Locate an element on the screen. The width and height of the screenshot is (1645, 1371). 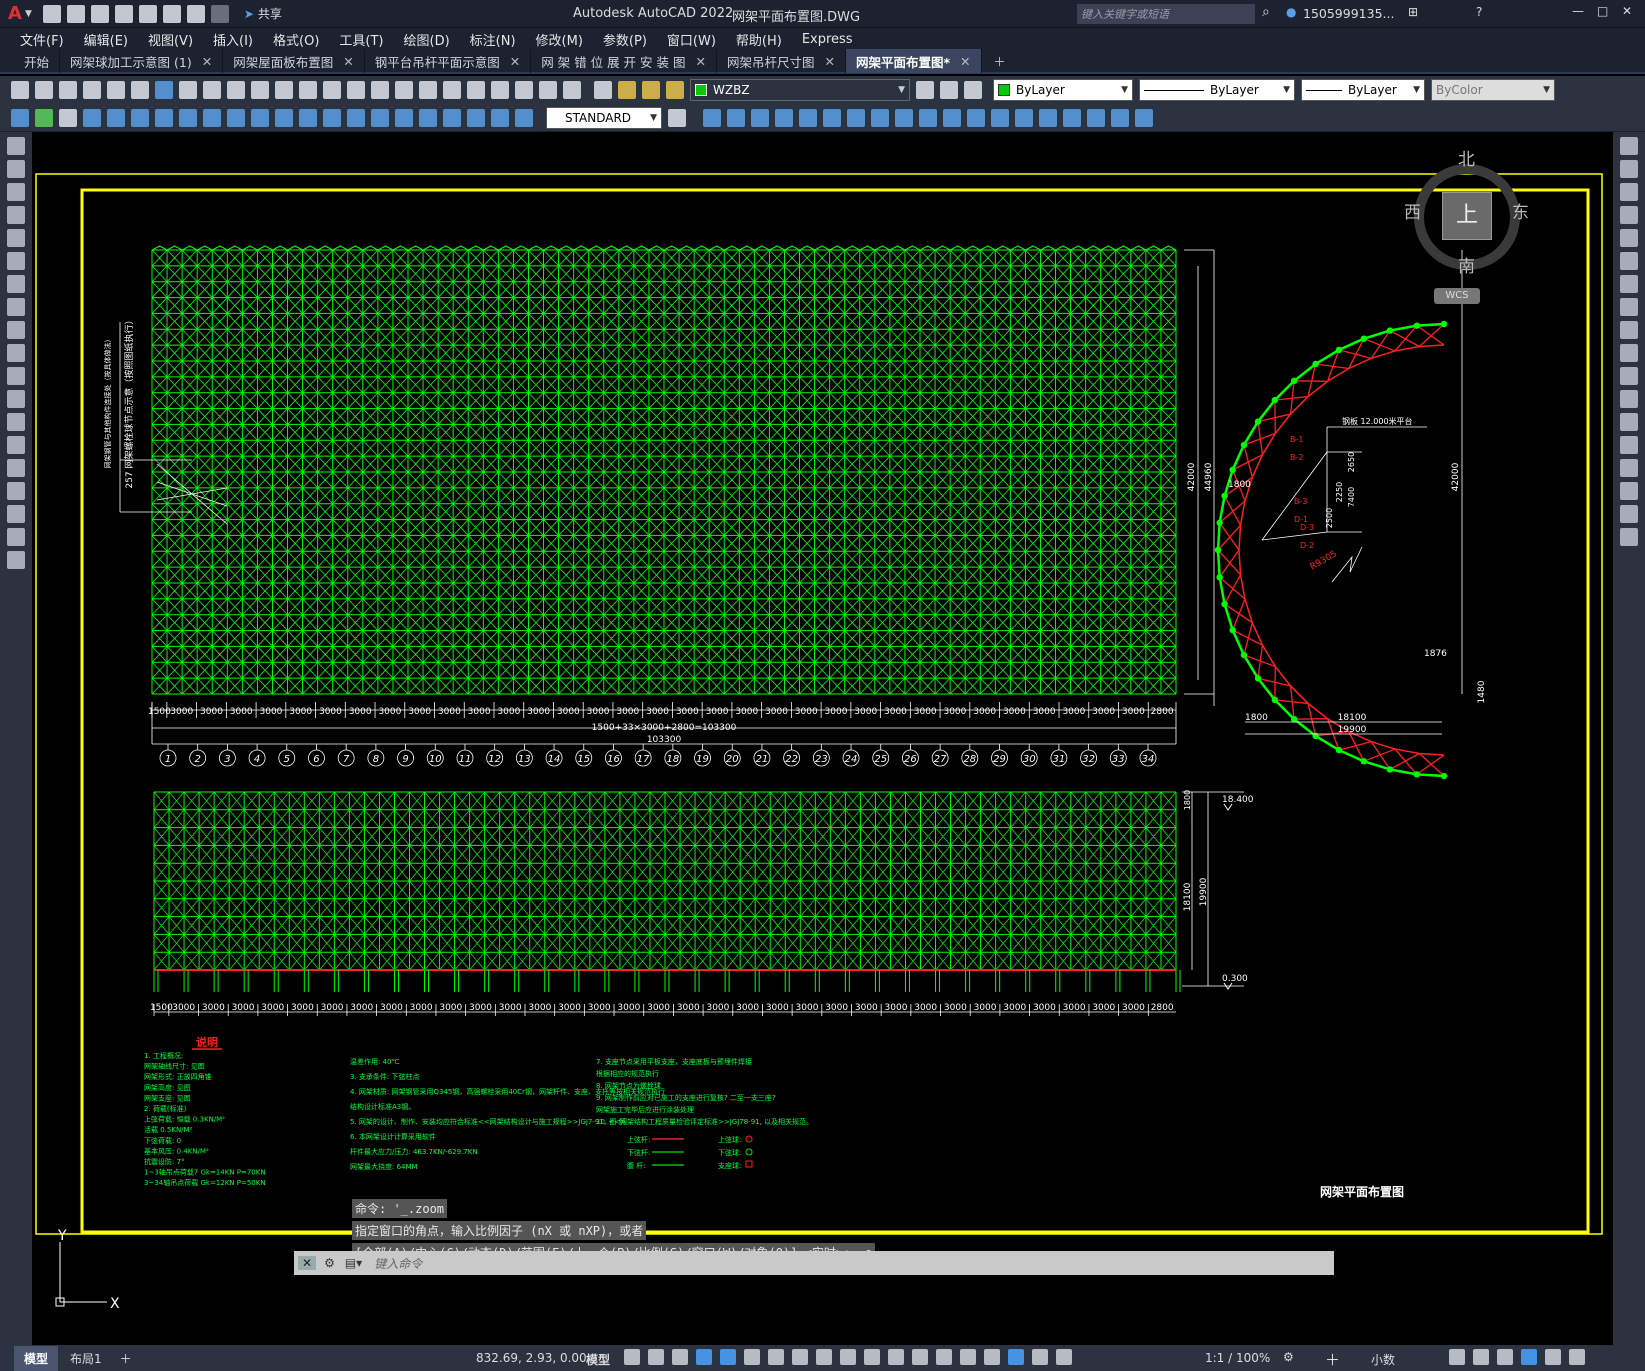
publish-icon is located at coordinates (140, 90).